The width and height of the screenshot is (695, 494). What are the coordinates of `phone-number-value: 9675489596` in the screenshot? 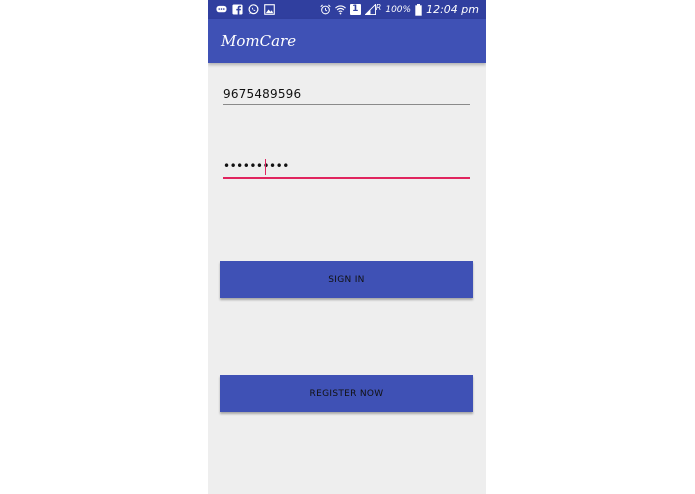 It's located at (262, 94).